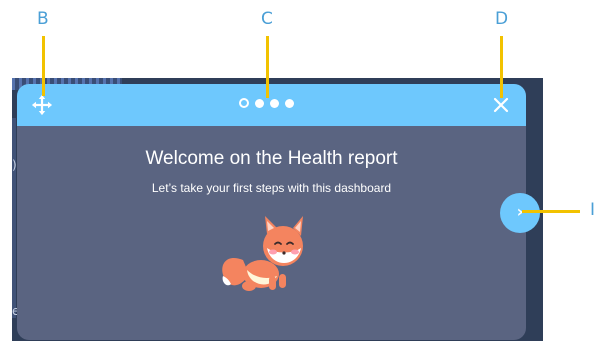 The width and height of the screenshot is (599, 341). Describe the element at coordinates (501, 67) in the screenshot. I see `callout-line-d` at that location.